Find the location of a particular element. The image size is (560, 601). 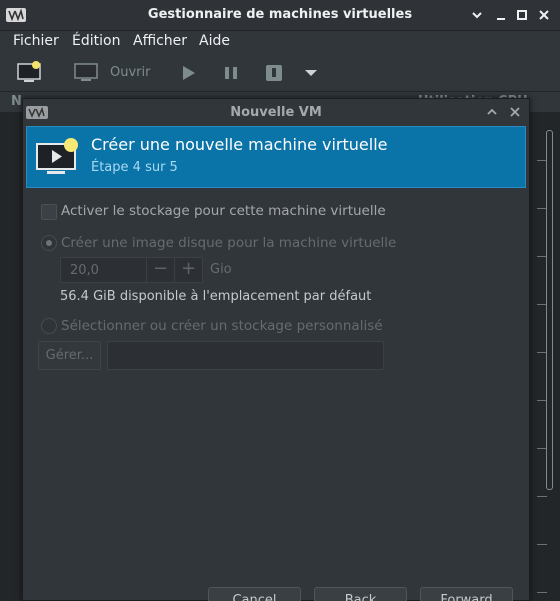

create-disk-radio is located at coordinates (49, 243).